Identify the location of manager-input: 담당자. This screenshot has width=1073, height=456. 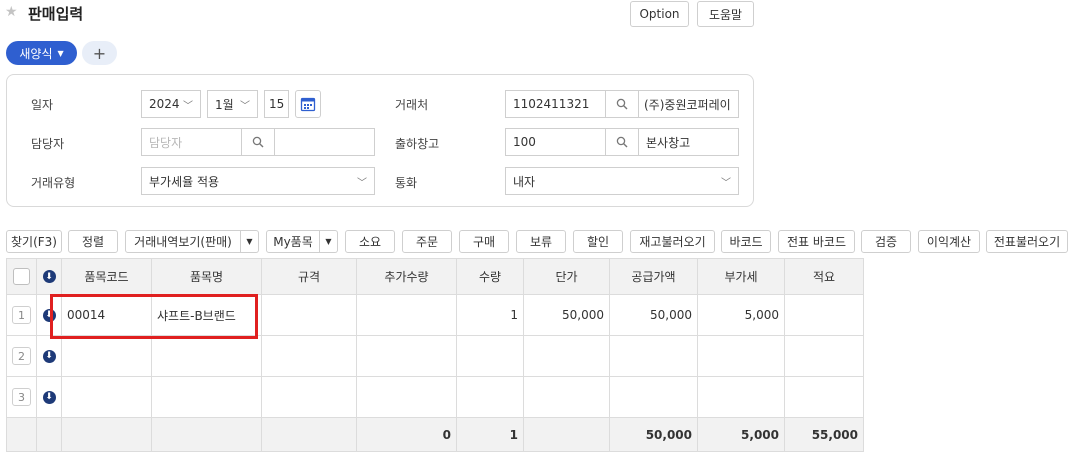
(191, 142).